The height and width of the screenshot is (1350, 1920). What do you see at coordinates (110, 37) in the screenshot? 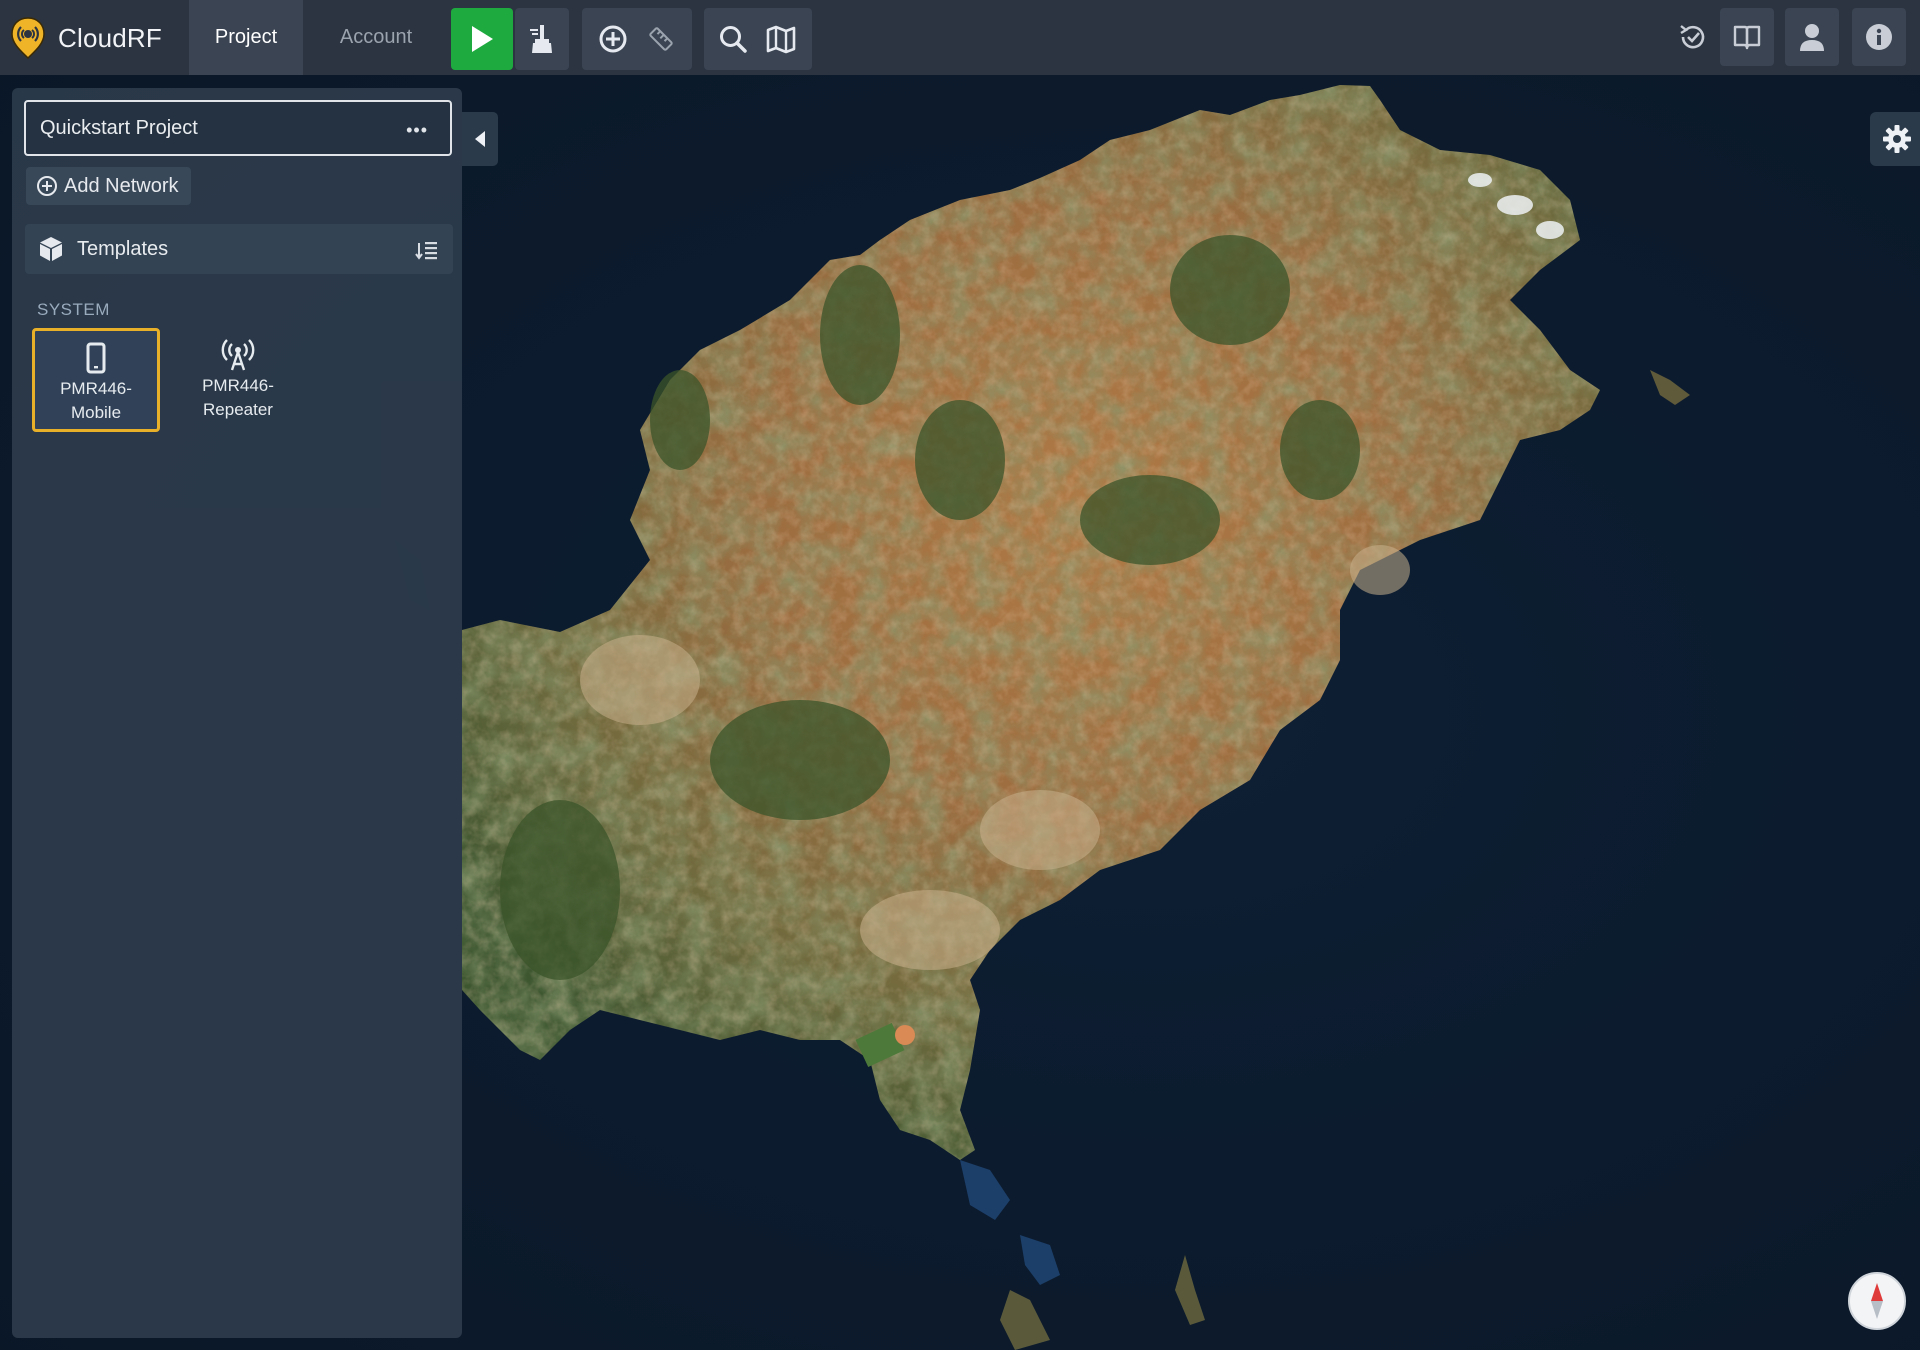
I see `app-name: CloudRF` at bounding box center [110, 37].